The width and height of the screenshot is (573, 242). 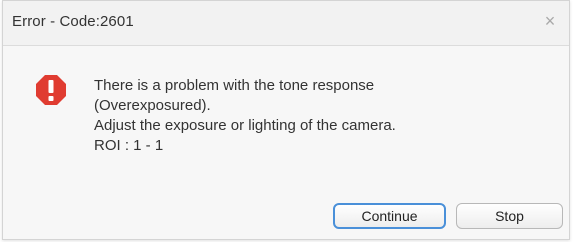 I want to click on dialog-title: Error - Code:2601, so click(x=73, y=21).